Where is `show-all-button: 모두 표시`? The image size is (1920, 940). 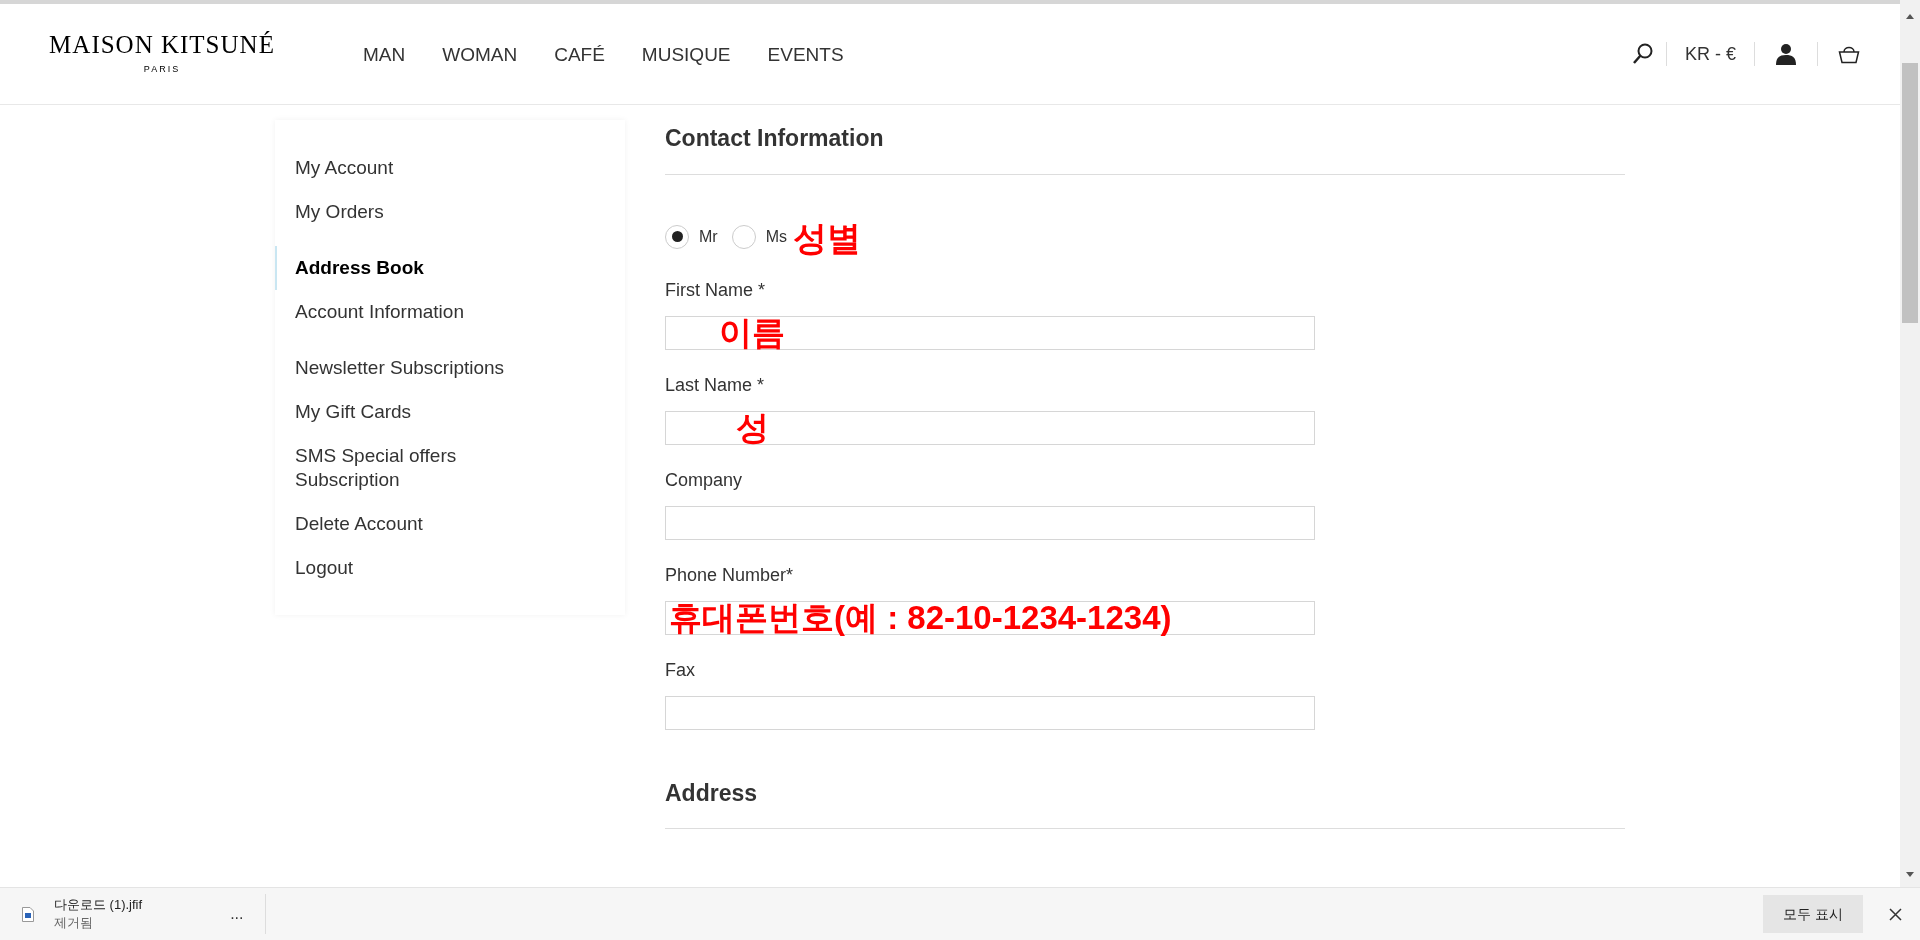
show-all-button: 모두 표시 is located at coordinates (1813, 914).